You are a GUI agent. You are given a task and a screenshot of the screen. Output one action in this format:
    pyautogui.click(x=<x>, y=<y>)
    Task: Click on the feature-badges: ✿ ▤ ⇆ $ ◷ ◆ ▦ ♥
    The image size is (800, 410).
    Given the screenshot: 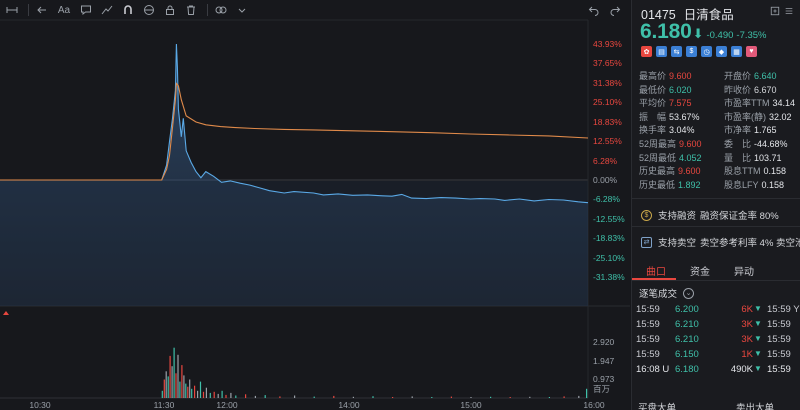 What is the action you would take?
    pyautogui.click(x=701, y=51)
    